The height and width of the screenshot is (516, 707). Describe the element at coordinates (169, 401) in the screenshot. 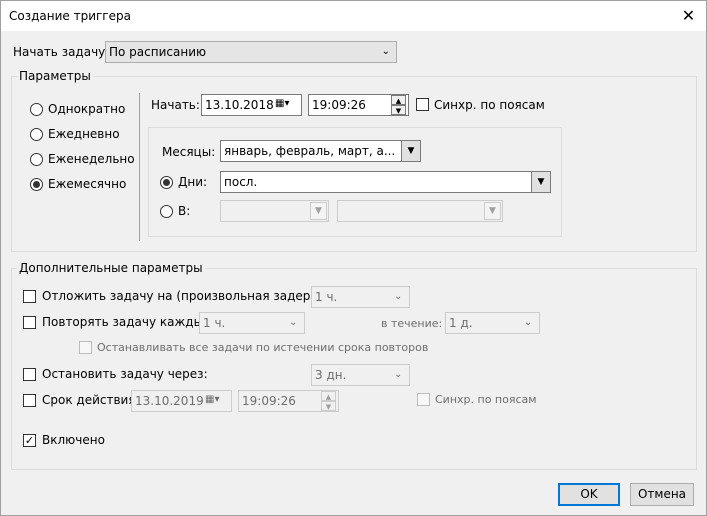

I see `expire-date-value: 13.10.2019` at that location.